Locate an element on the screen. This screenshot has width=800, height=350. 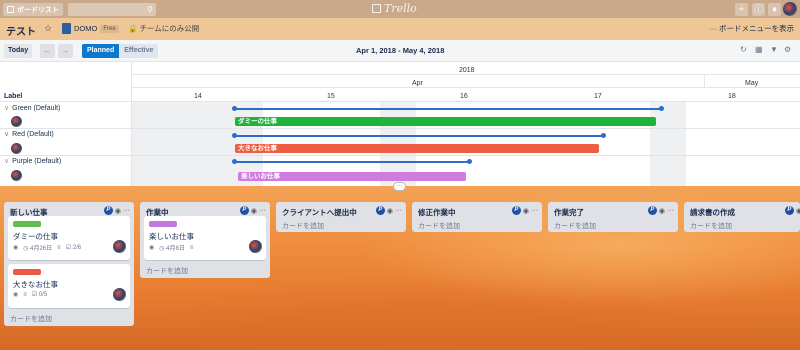
list-title: 修正作業中 is located at coordinates (437, 212).